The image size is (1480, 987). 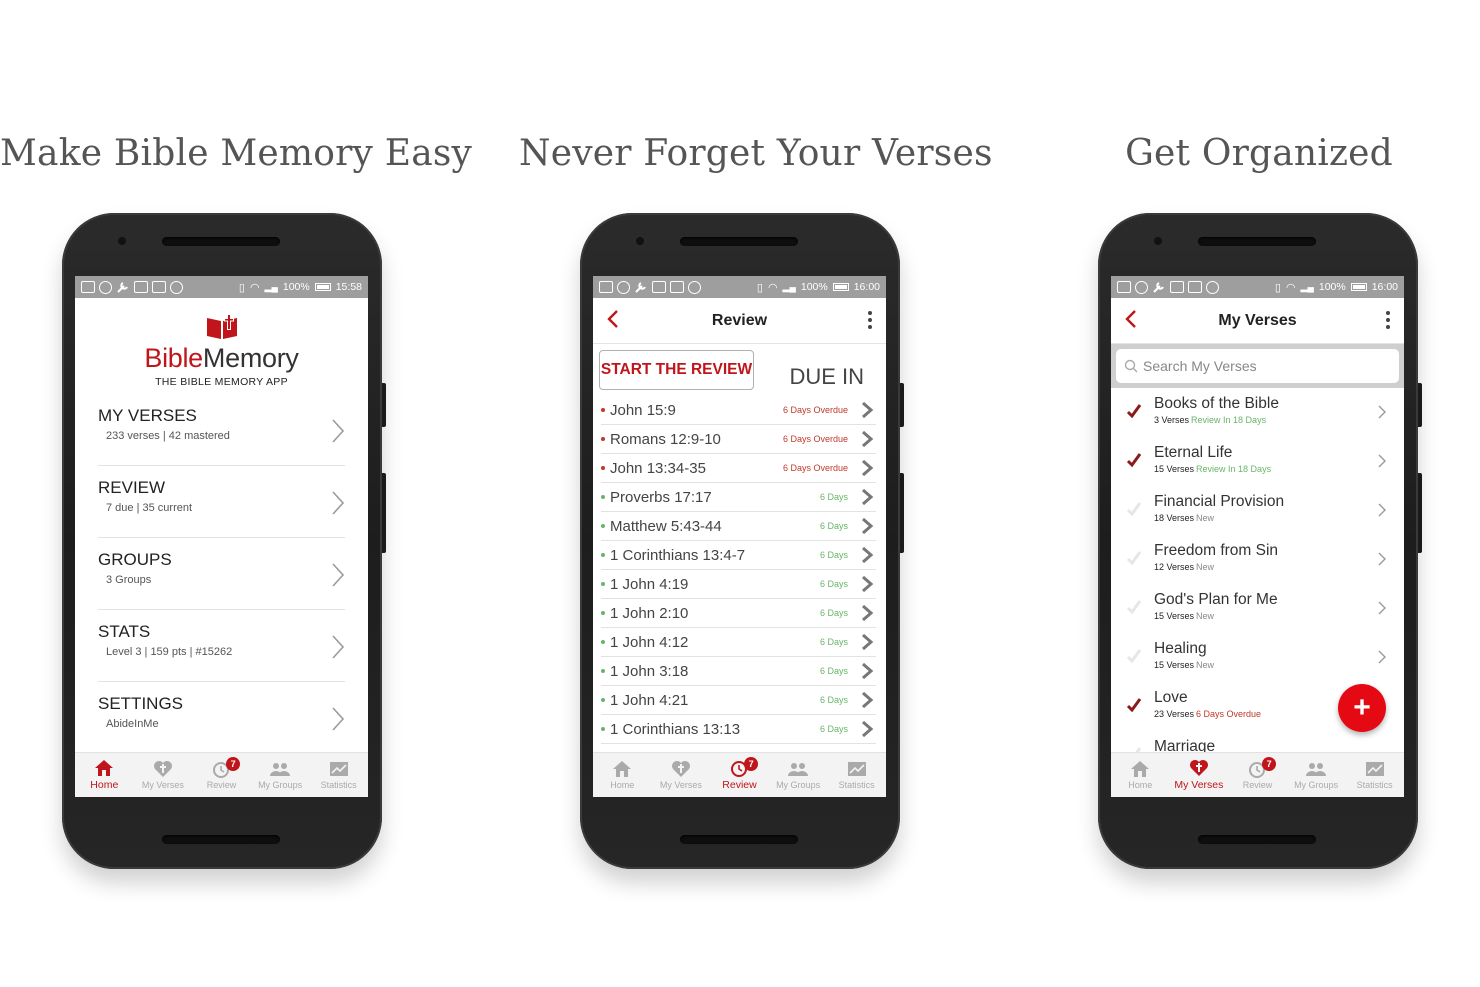 What do you see at coordinates (738, 642) in the screenshot?
I see `review-row: 1 John 4:12 6 Days` at bounding box center [738, 642].